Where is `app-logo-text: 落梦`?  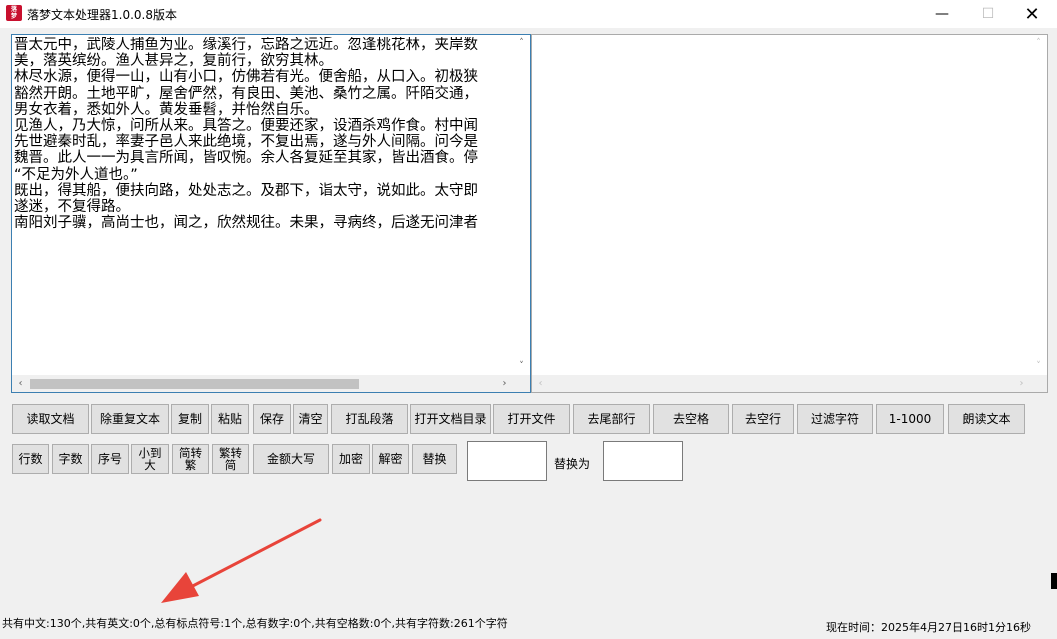
app-logo-text: 落梦 is located at coordinates (13, 13).